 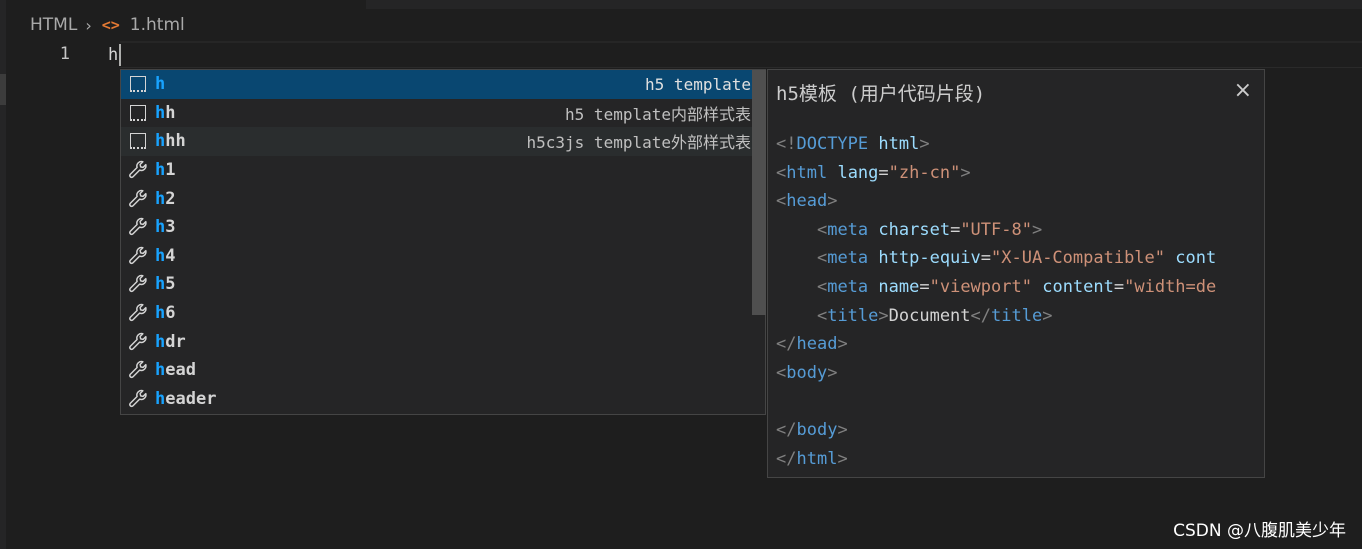 What do you see at coordinates (786, 144) in the screenshot?
I see `code-token: <!` at bounding box center [786, 144].